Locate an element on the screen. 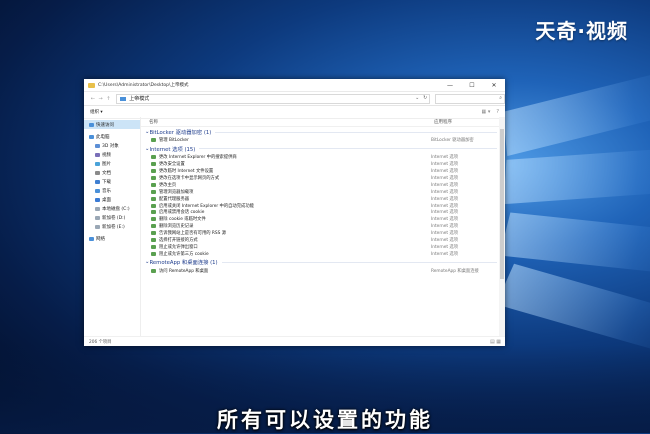 Image resolution: width=650 pixels, height=434 pixels. refresh-icon: ↻ is located at coordinates (425, 98).